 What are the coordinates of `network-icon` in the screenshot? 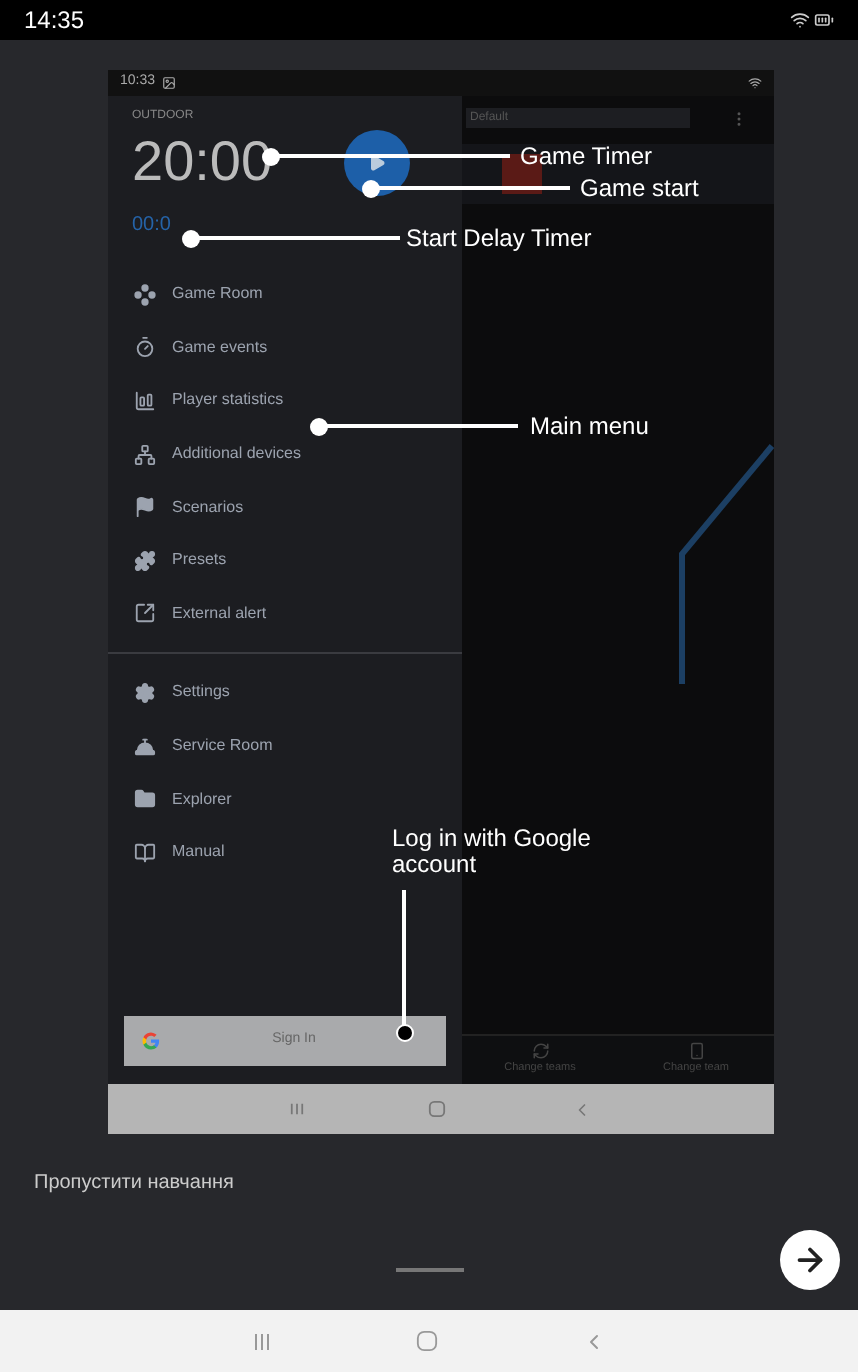 It's located at (145, 454).